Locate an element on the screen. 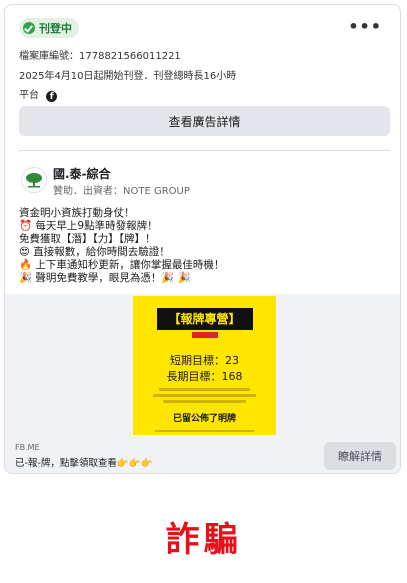 This screenshot has width=407, height=583. tree-logo-icon is located at coordinates (34, 180).